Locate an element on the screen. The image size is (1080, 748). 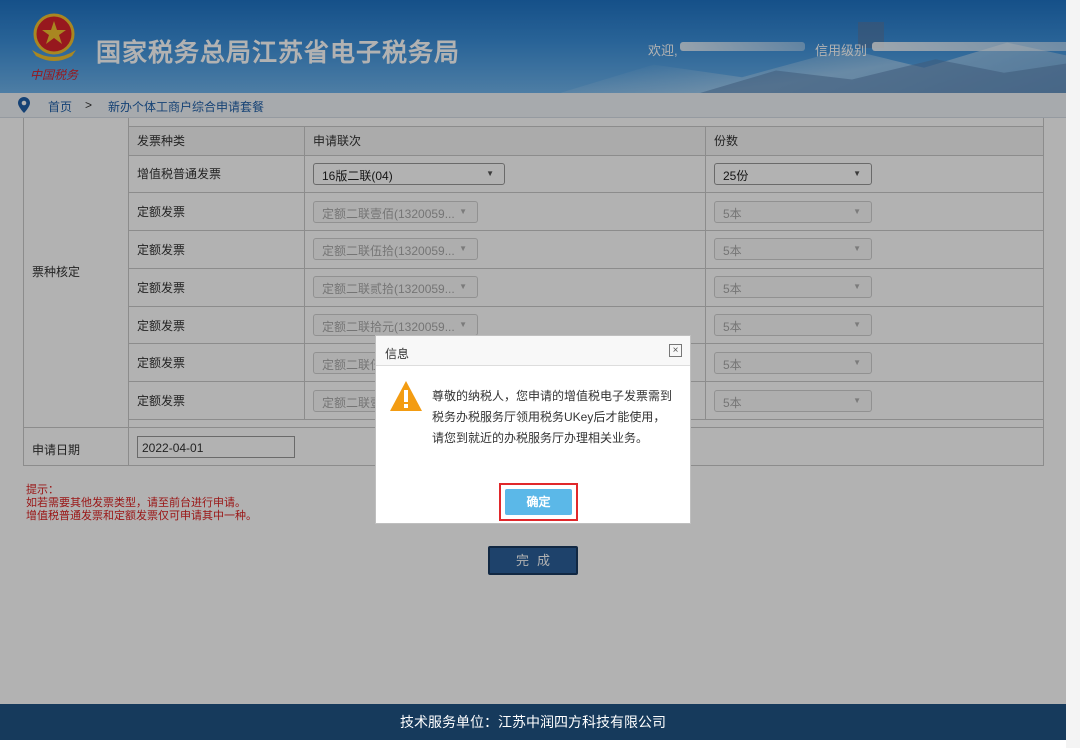
footer: 技术服务单位：江苏中润四方科技有限公司 is located at coordinates (533, 722).